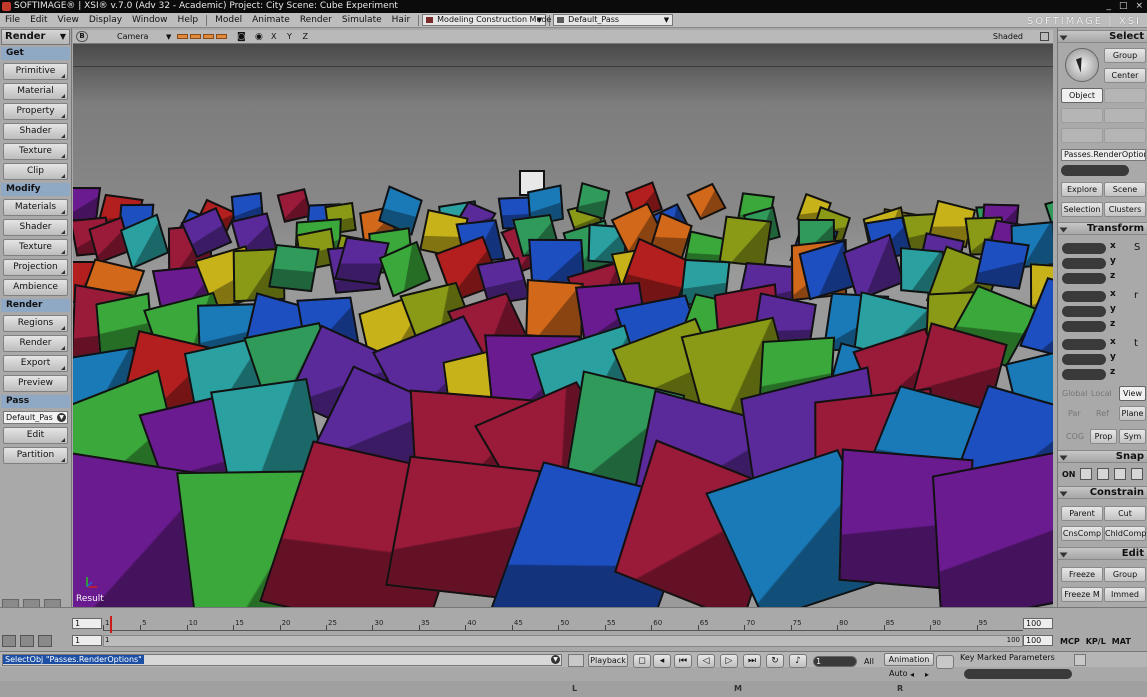 The image size is (1147, 697). Describe the element at coordinates (221, 36) in the screenshot. I see `zoom-icon` at that location.